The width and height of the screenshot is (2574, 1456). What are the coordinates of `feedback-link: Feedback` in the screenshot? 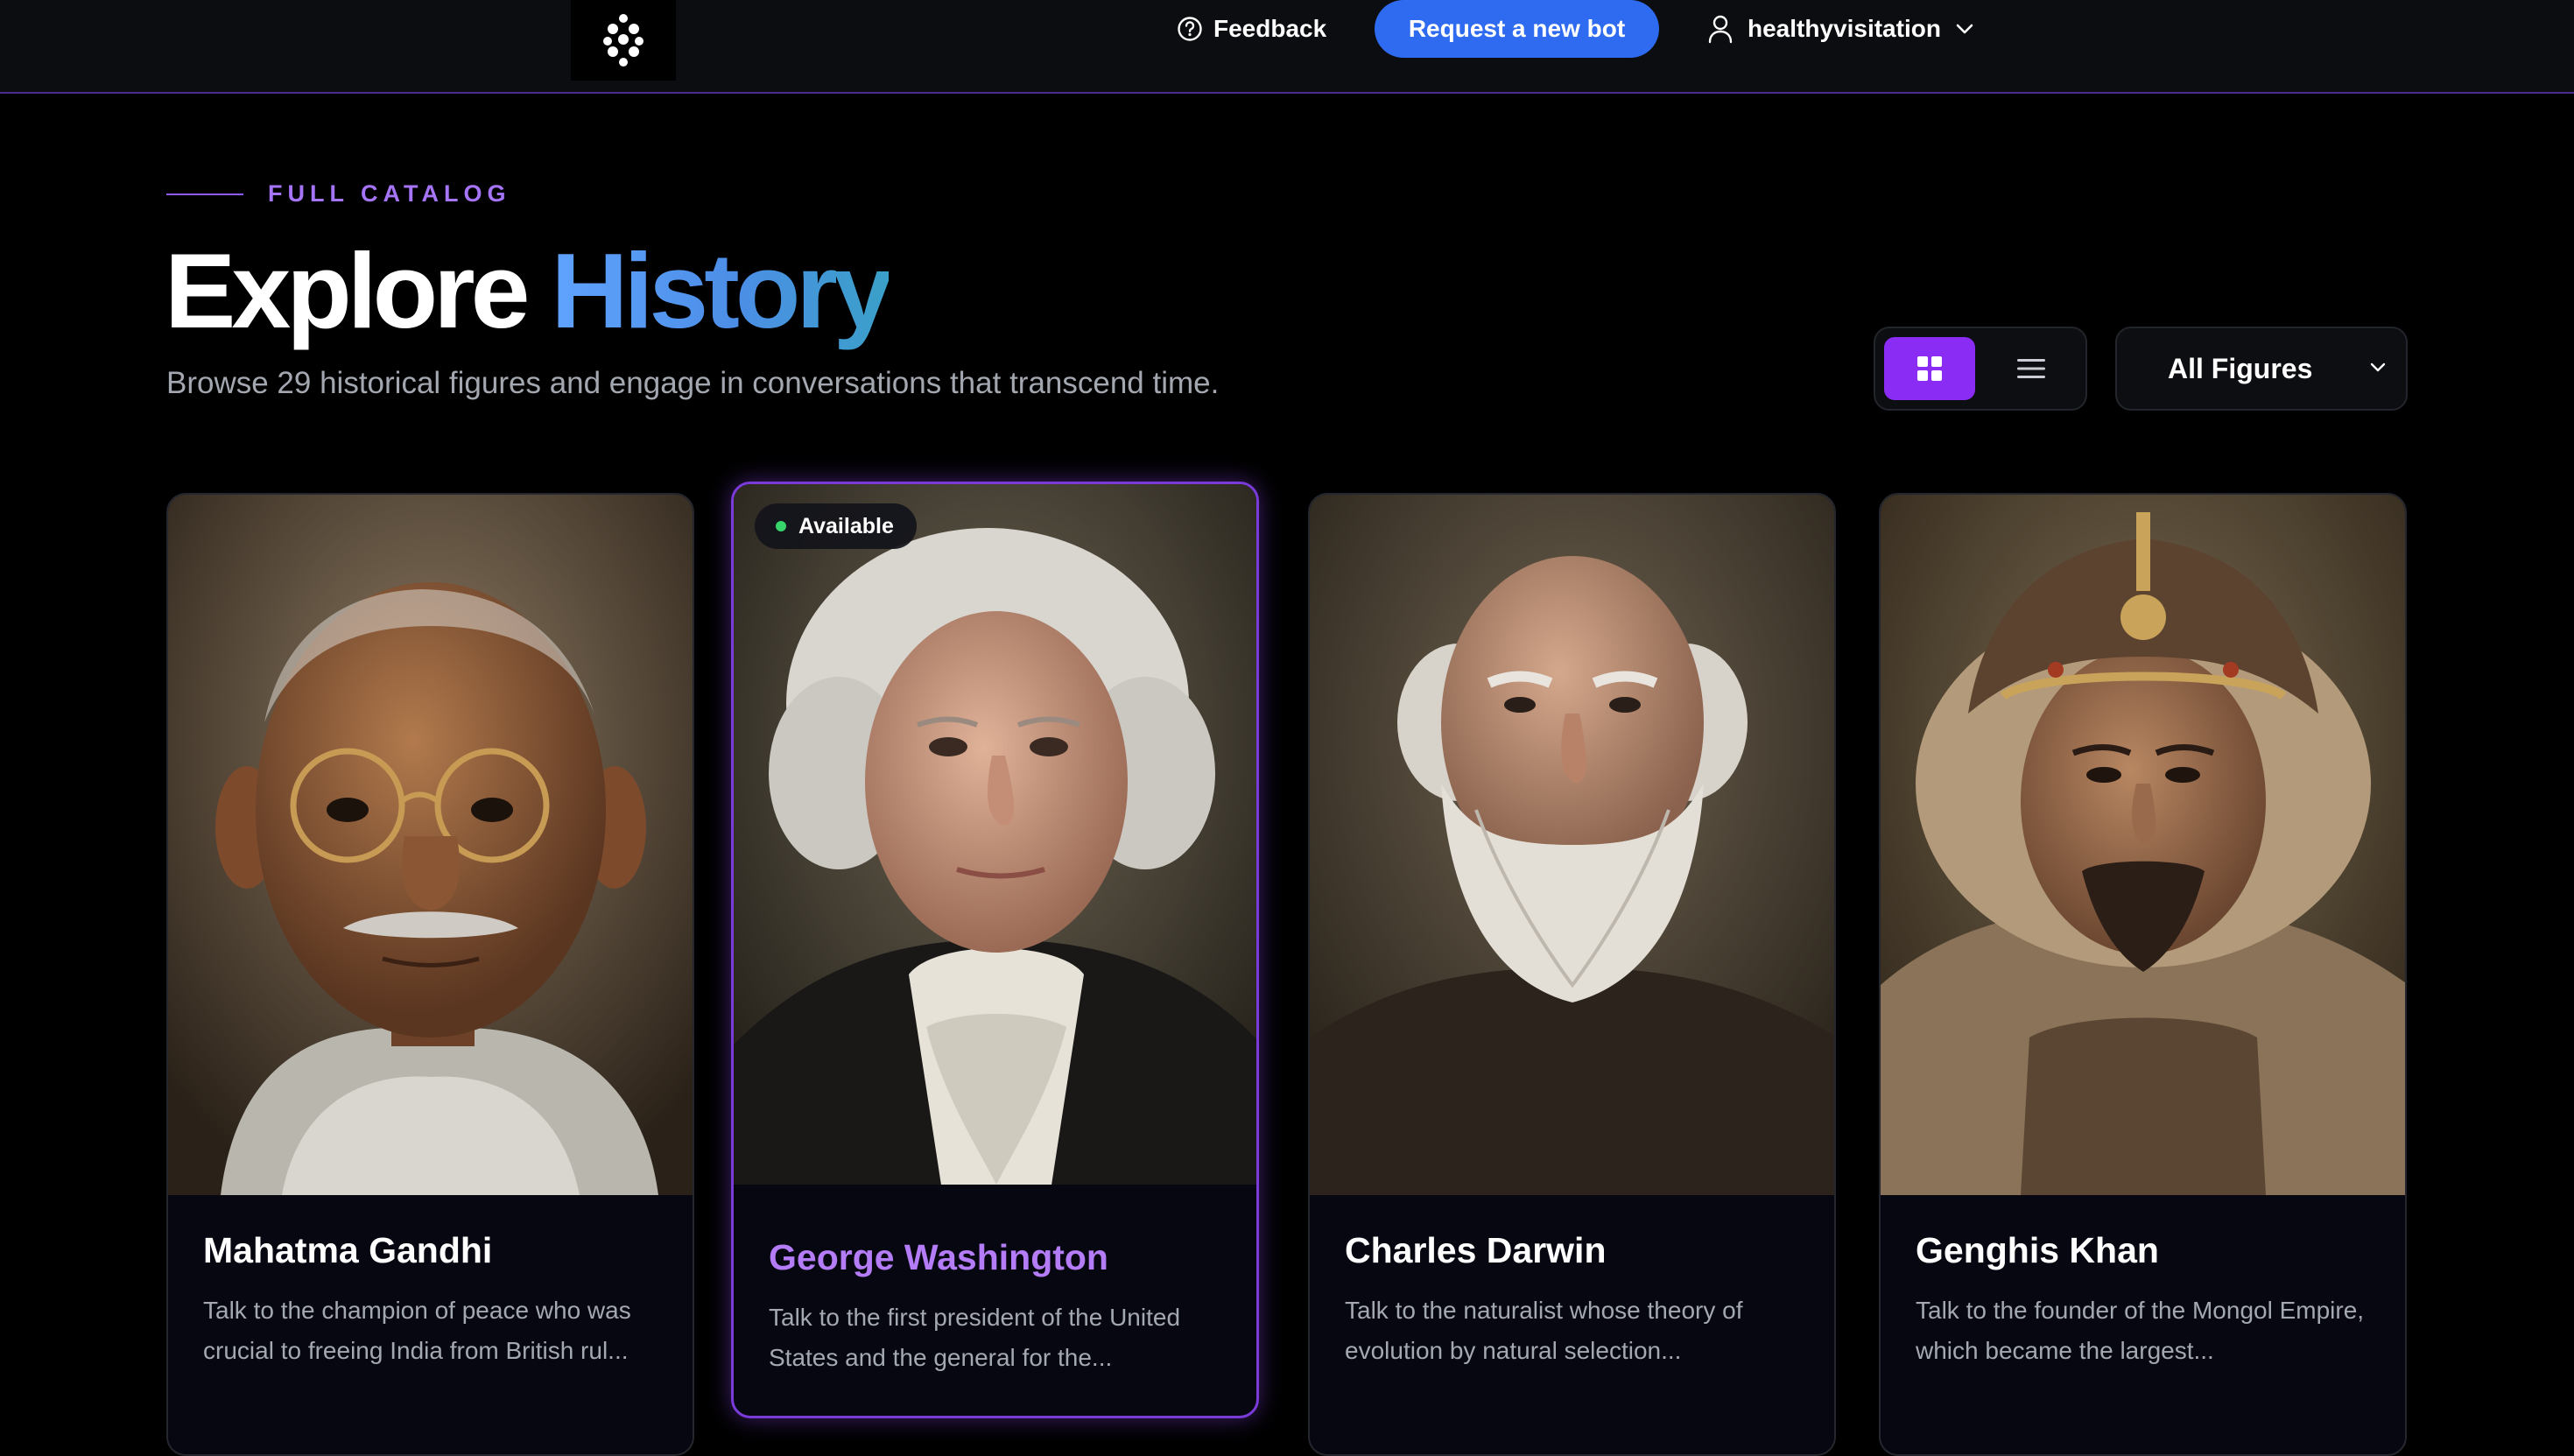 It's located at (1251, 29).